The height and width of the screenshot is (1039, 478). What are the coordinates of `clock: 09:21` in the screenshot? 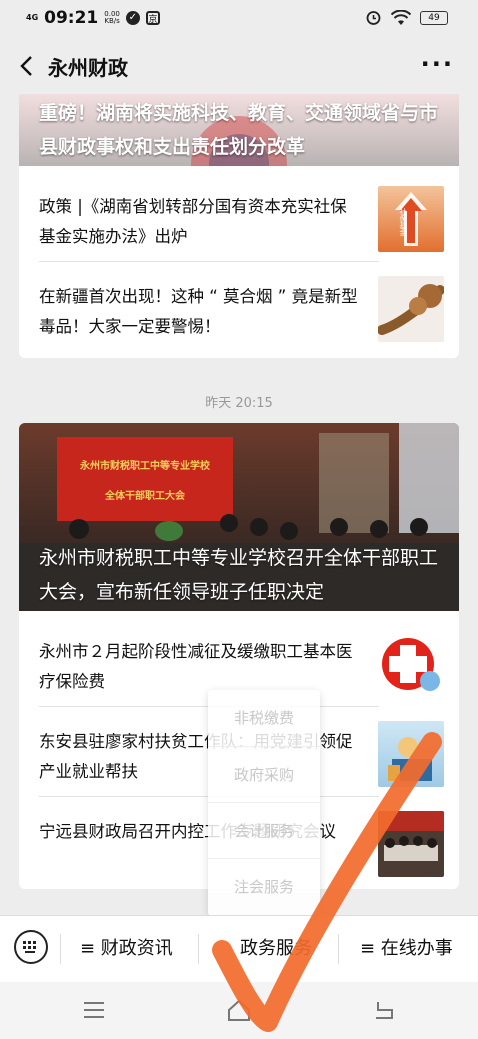 It's located at (71, 18).